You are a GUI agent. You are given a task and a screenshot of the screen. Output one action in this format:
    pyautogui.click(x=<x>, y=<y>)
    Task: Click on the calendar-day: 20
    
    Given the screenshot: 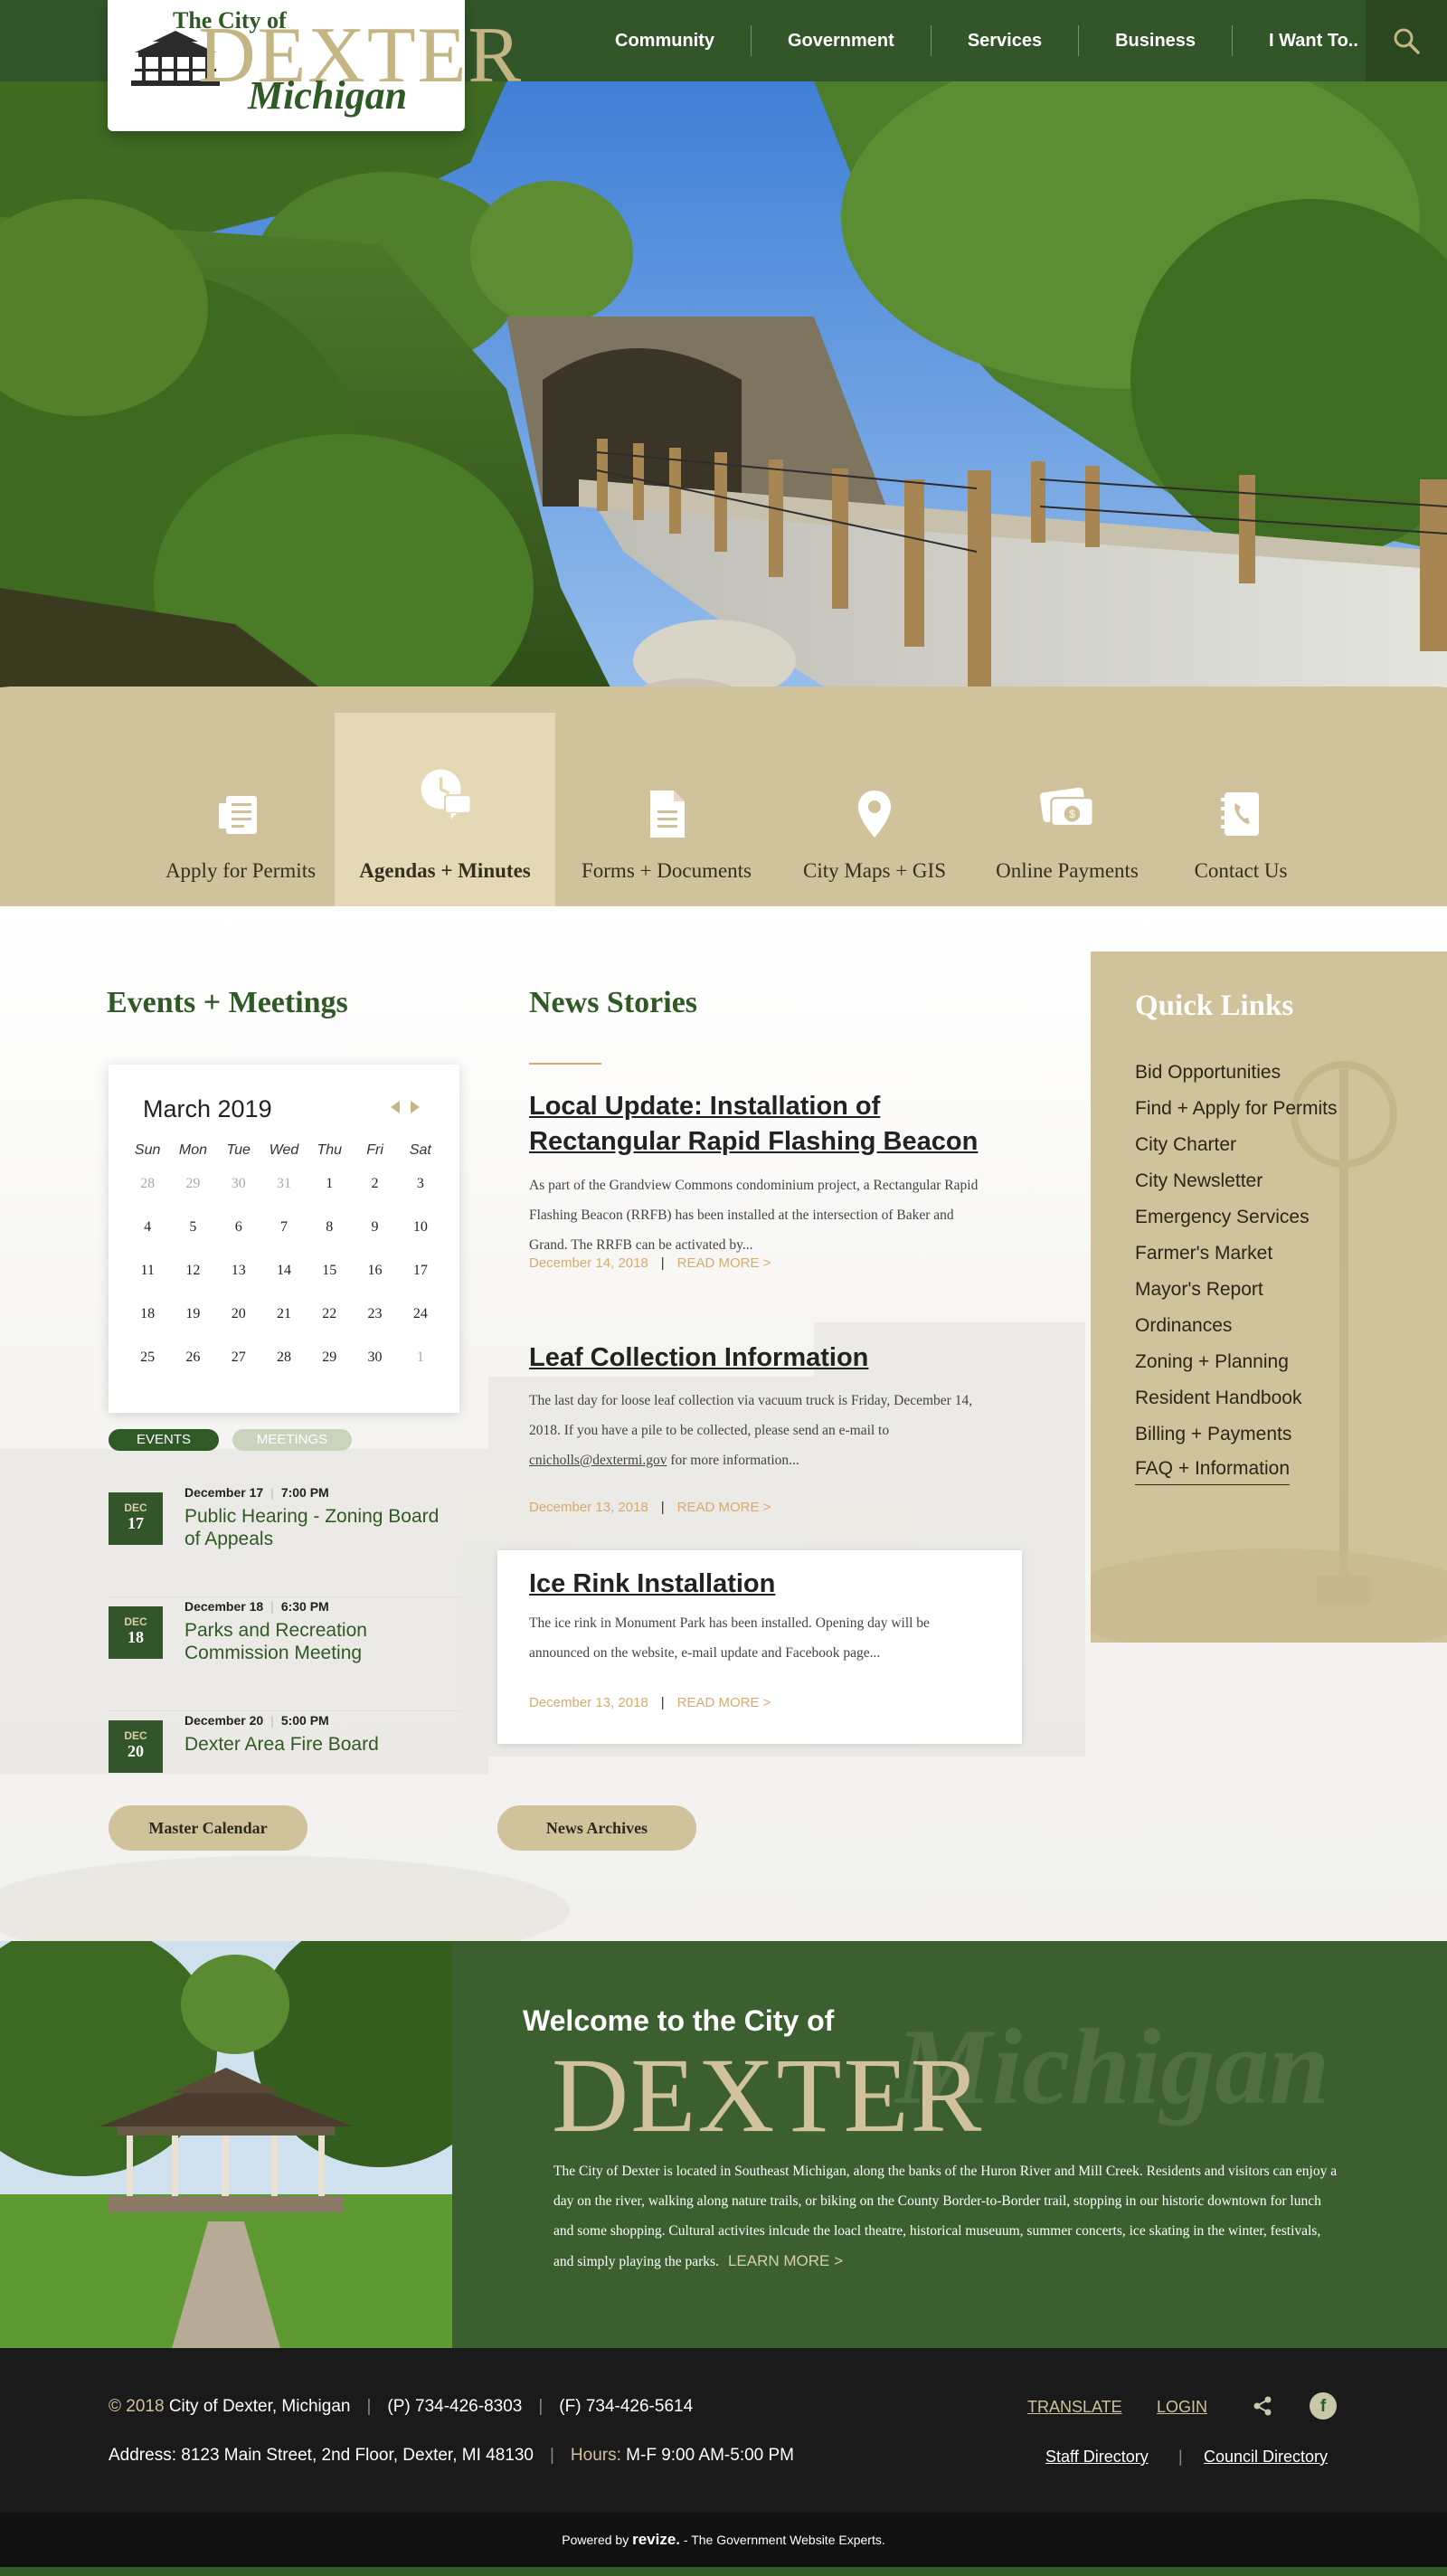 What is the action you would take?
    pyautogui.click(x=238, y=1314)
    